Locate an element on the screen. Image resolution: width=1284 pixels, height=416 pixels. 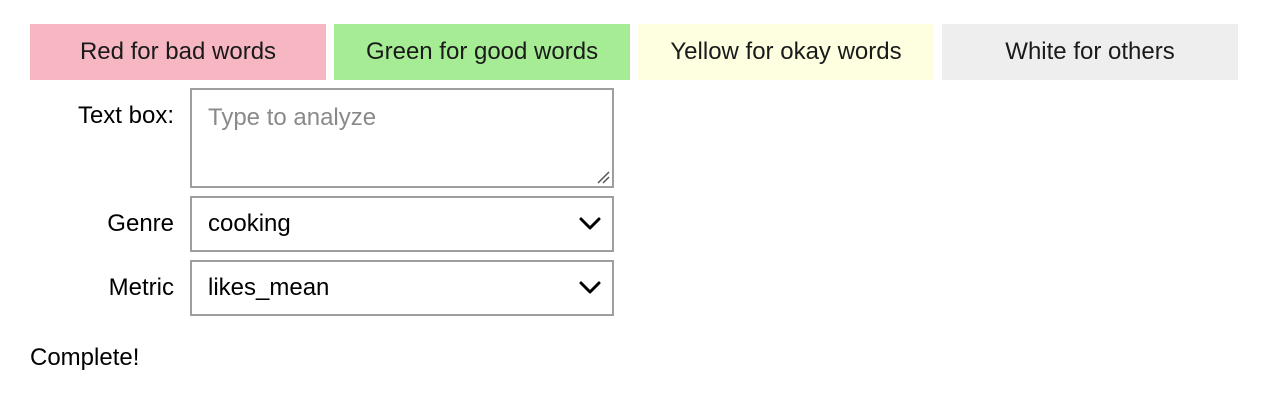
legend-green-good-words: Green for good words is located at coordinates (482, 52).